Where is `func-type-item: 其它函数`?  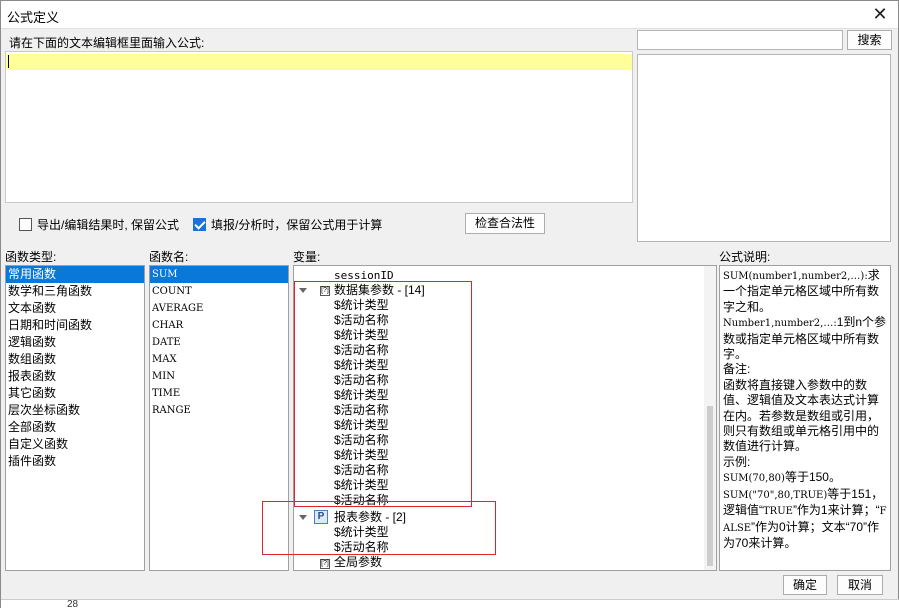
func-type-item: 其它函数 is located at coordinates (75, 393).